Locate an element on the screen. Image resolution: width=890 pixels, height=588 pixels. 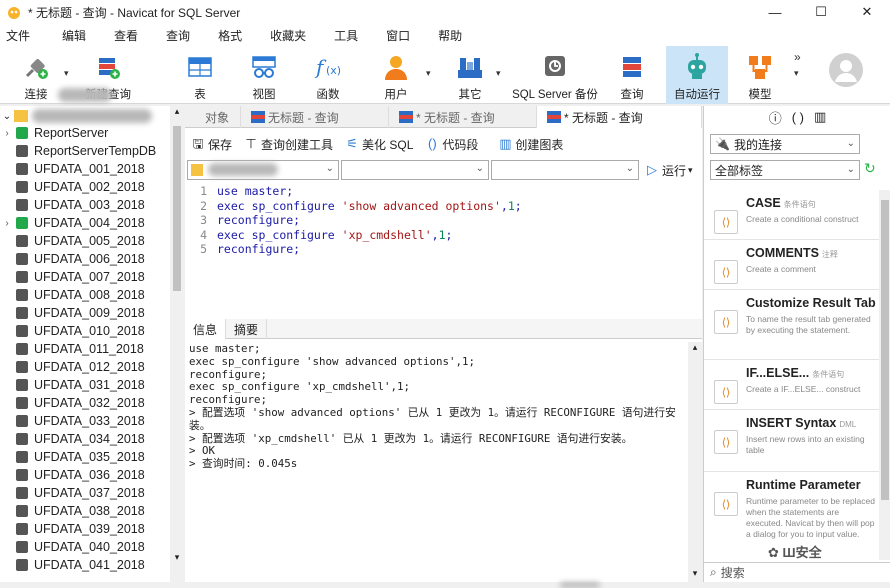
database-item: UFDATA_008_2018 is located at coordinates (85, 295).